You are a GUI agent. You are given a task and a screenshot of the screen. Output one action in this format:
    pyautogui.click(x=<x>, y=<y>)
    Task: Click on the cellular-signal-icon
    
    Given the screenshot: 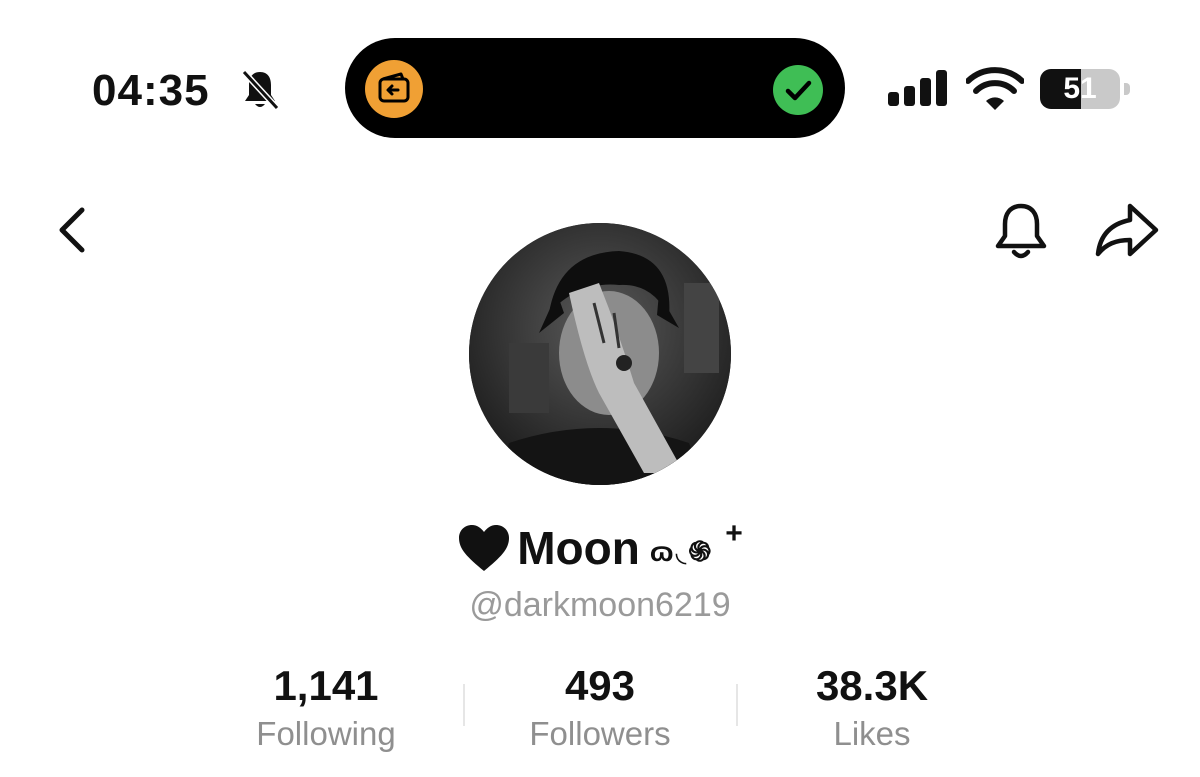 What is the action you would take?
    pyautogui.click(x=917, y=88)
    